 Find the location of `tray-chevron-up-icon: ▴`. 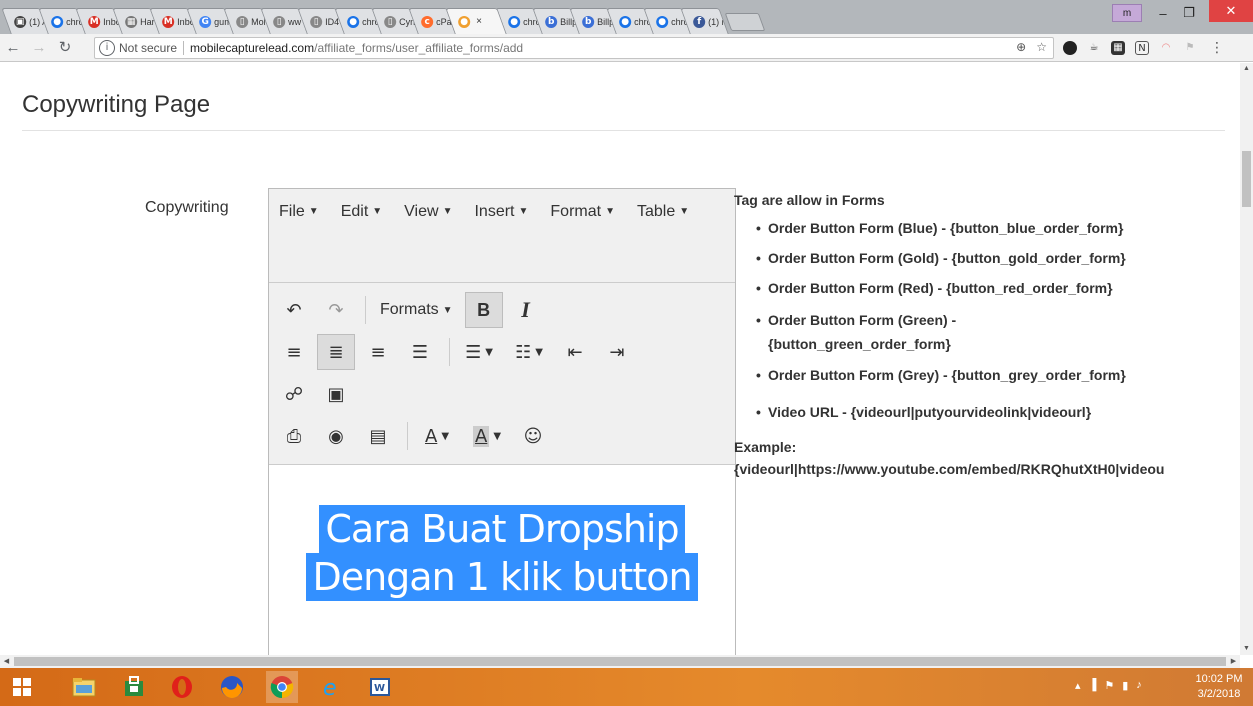

tray-chevron-up-icon: ▴ is located at coordinates (1078, 685).